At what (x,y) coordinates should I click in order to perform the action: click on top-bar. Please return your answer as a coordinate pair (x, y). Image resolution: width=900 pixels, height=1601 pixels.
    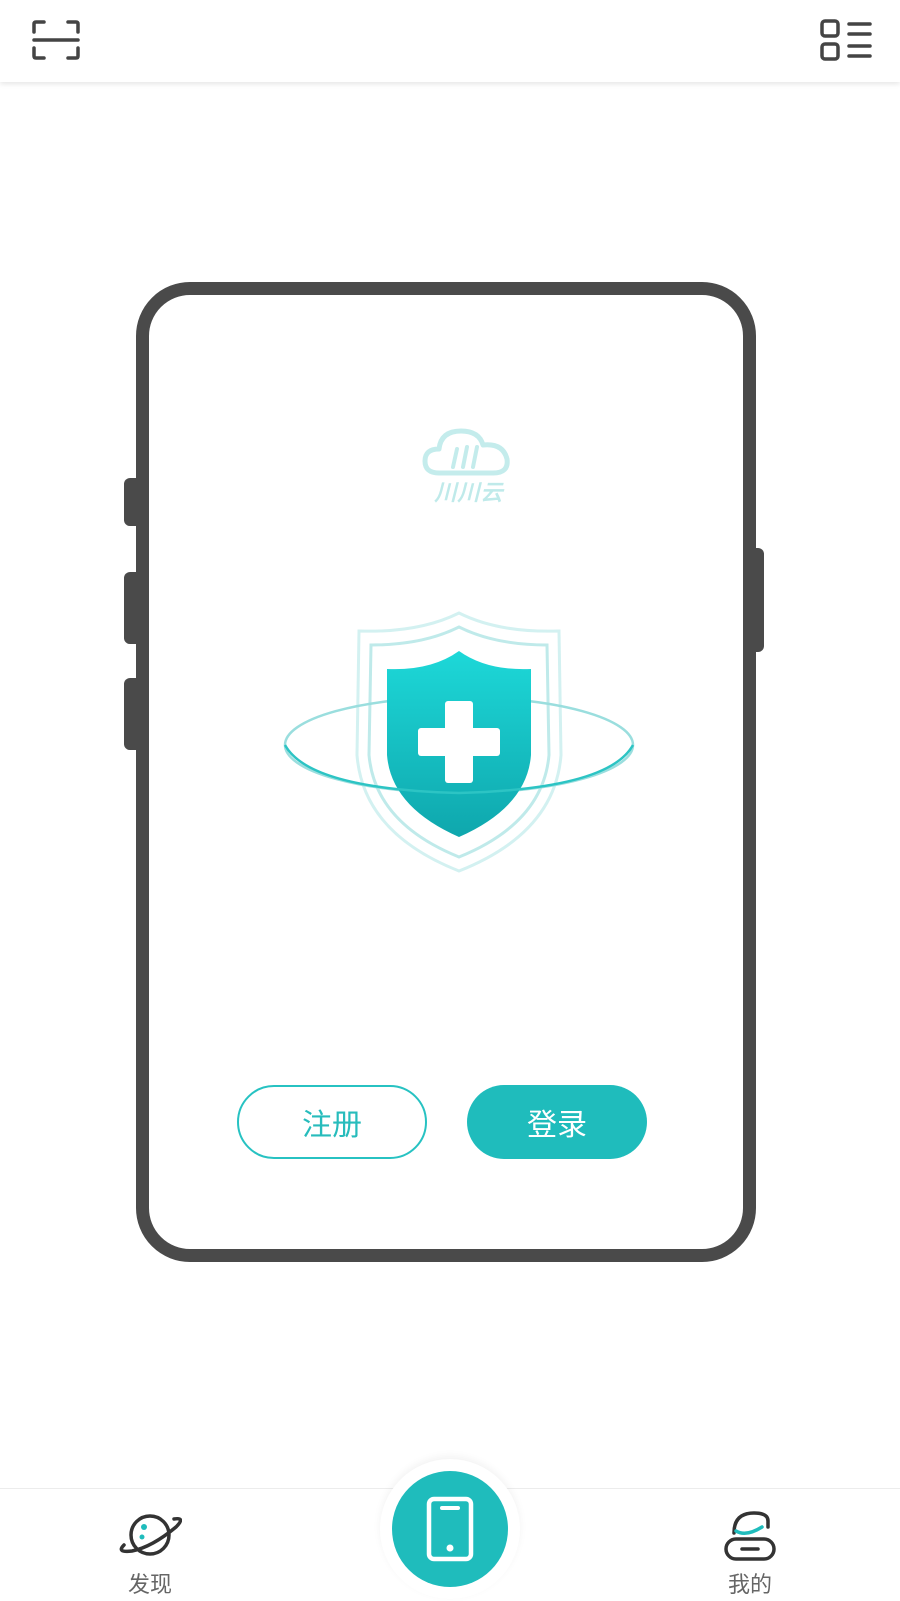
    Looking at the image, I should click on (450, 41).